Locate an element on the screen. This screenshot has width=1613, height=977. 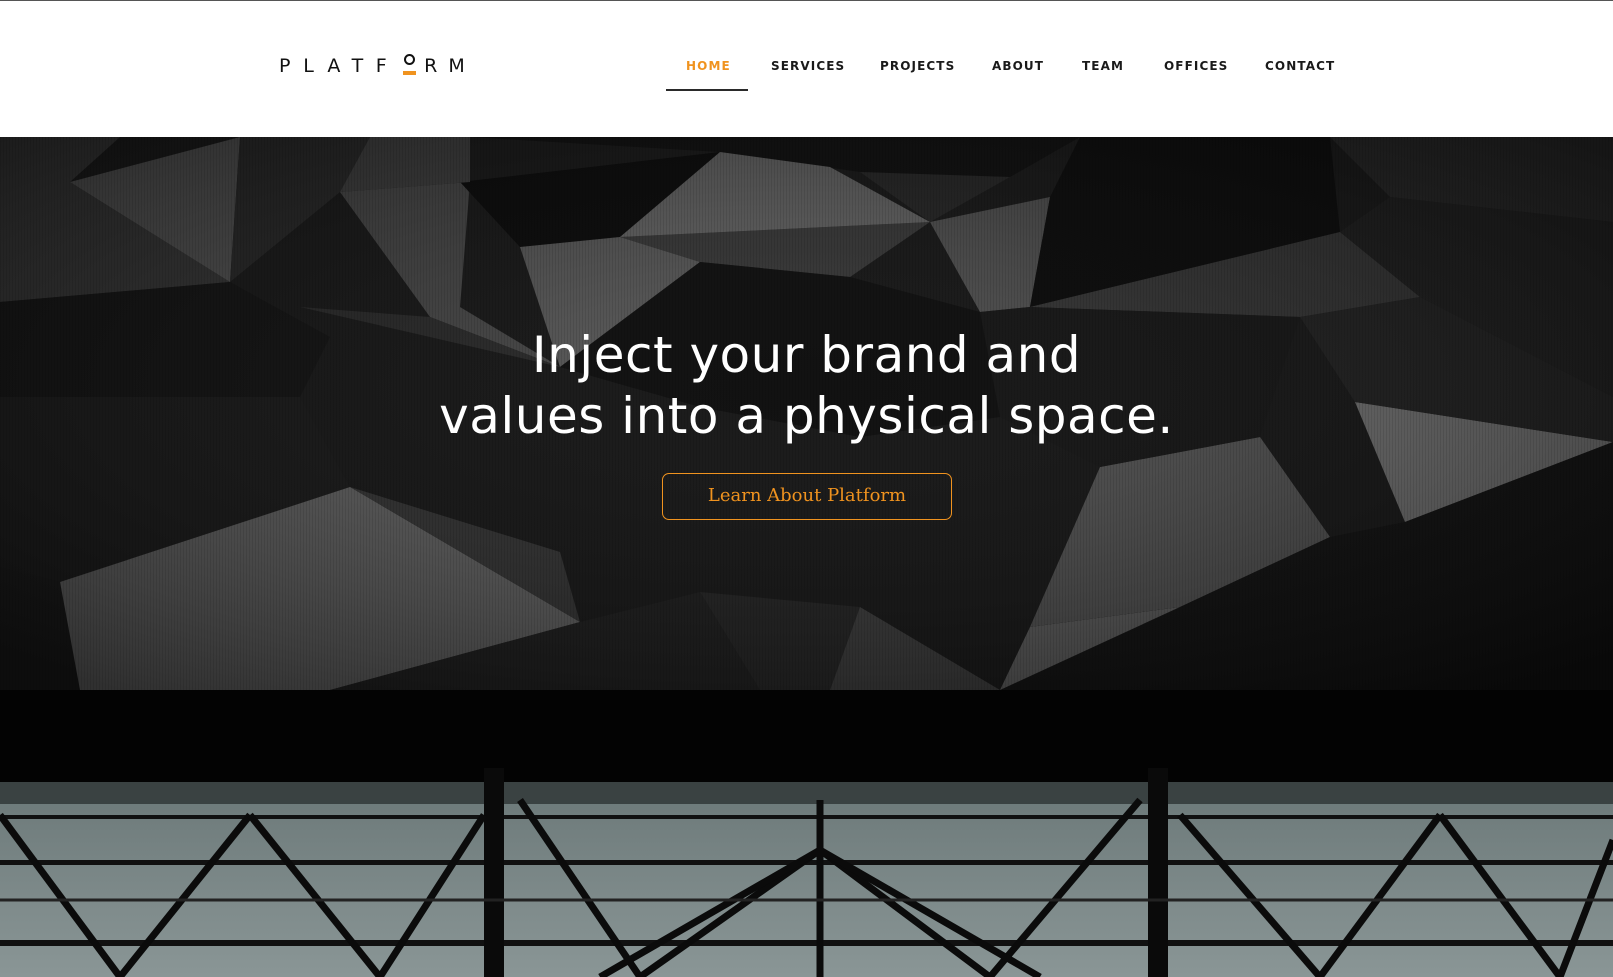
hero-headline-line1: Inject your brand and is located at coordinates (806, 355).